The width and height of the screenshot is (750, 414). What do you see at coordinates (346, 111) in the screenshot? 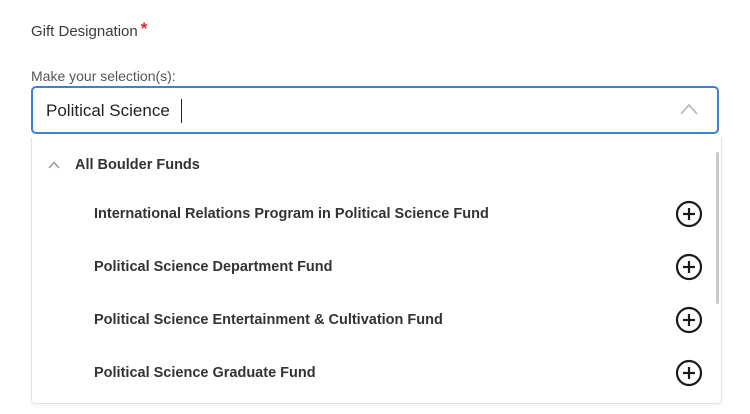
I see `search-input` at bounding box center [346, 111].